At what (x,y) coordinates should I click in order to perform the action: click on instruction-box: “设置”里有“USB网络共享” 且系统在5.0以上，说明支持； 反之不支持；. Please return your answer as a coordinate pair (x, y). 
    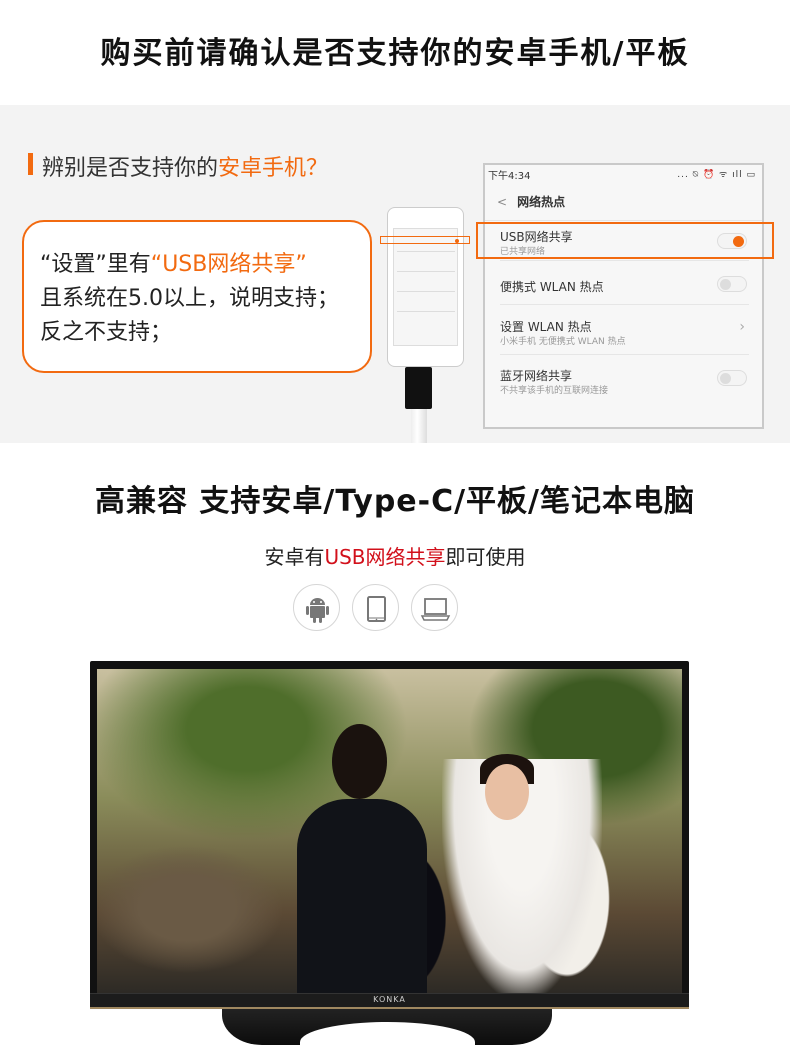
    Looking at the image, I should click on (197, 296).